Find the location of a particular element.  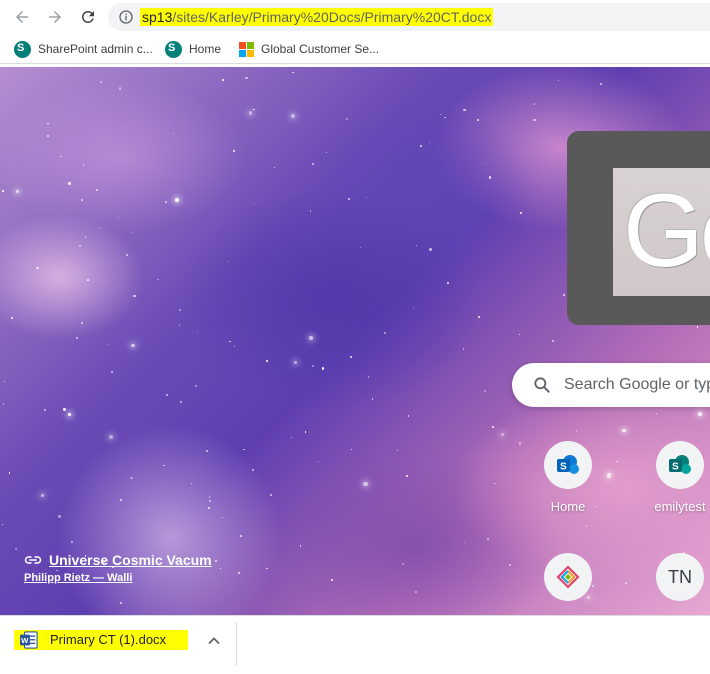

doodle-image: Go is located at coordinates (661, 232).